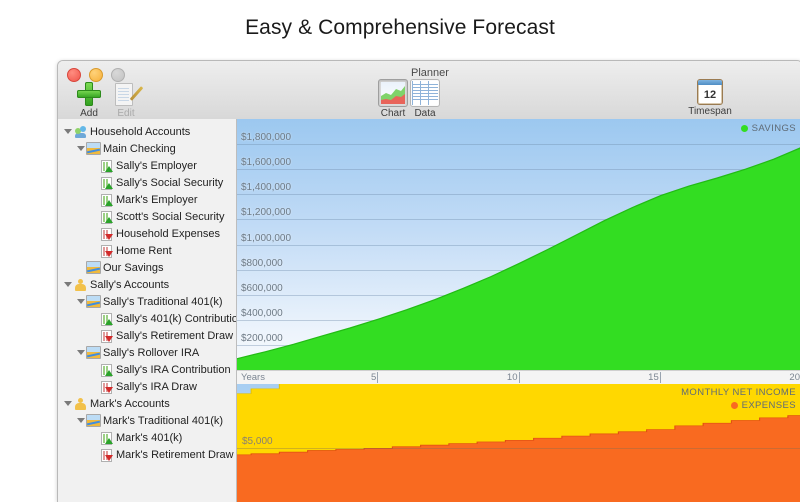 The image size is (800, 502). I want to click on sidebar-item: Sally's Rollover IRA, so click(147, 352).